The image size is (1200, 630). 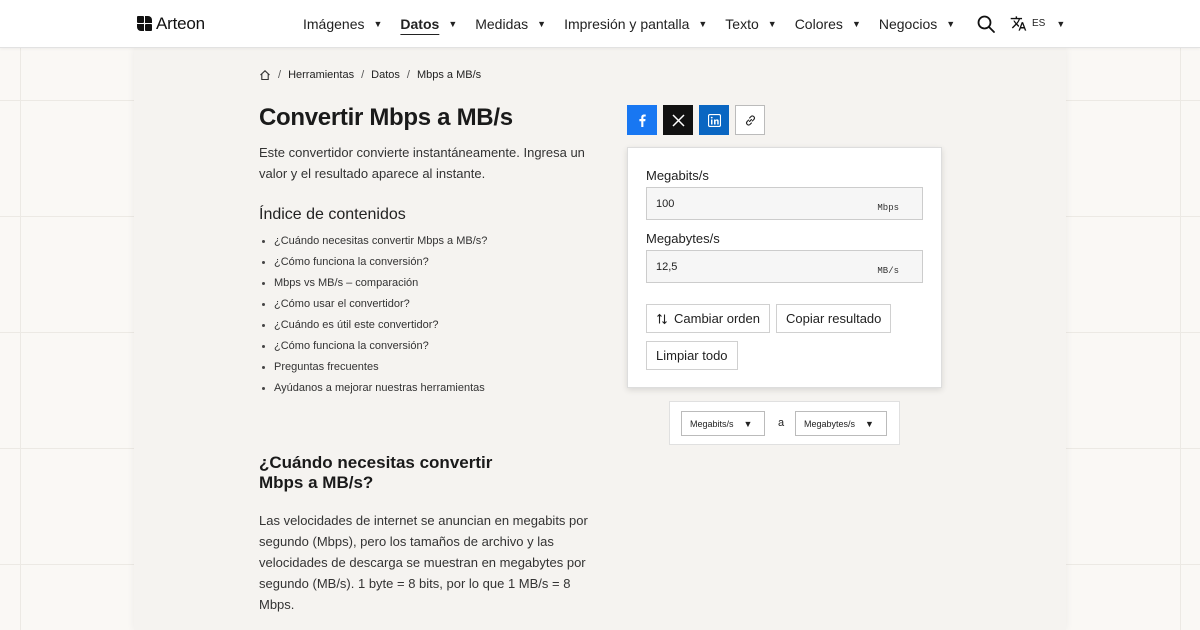 What do you see at coordinates (683, 238) in the screenshot?
I see `to-field-label: Megabytes/s` at bounding box center [683, 238].